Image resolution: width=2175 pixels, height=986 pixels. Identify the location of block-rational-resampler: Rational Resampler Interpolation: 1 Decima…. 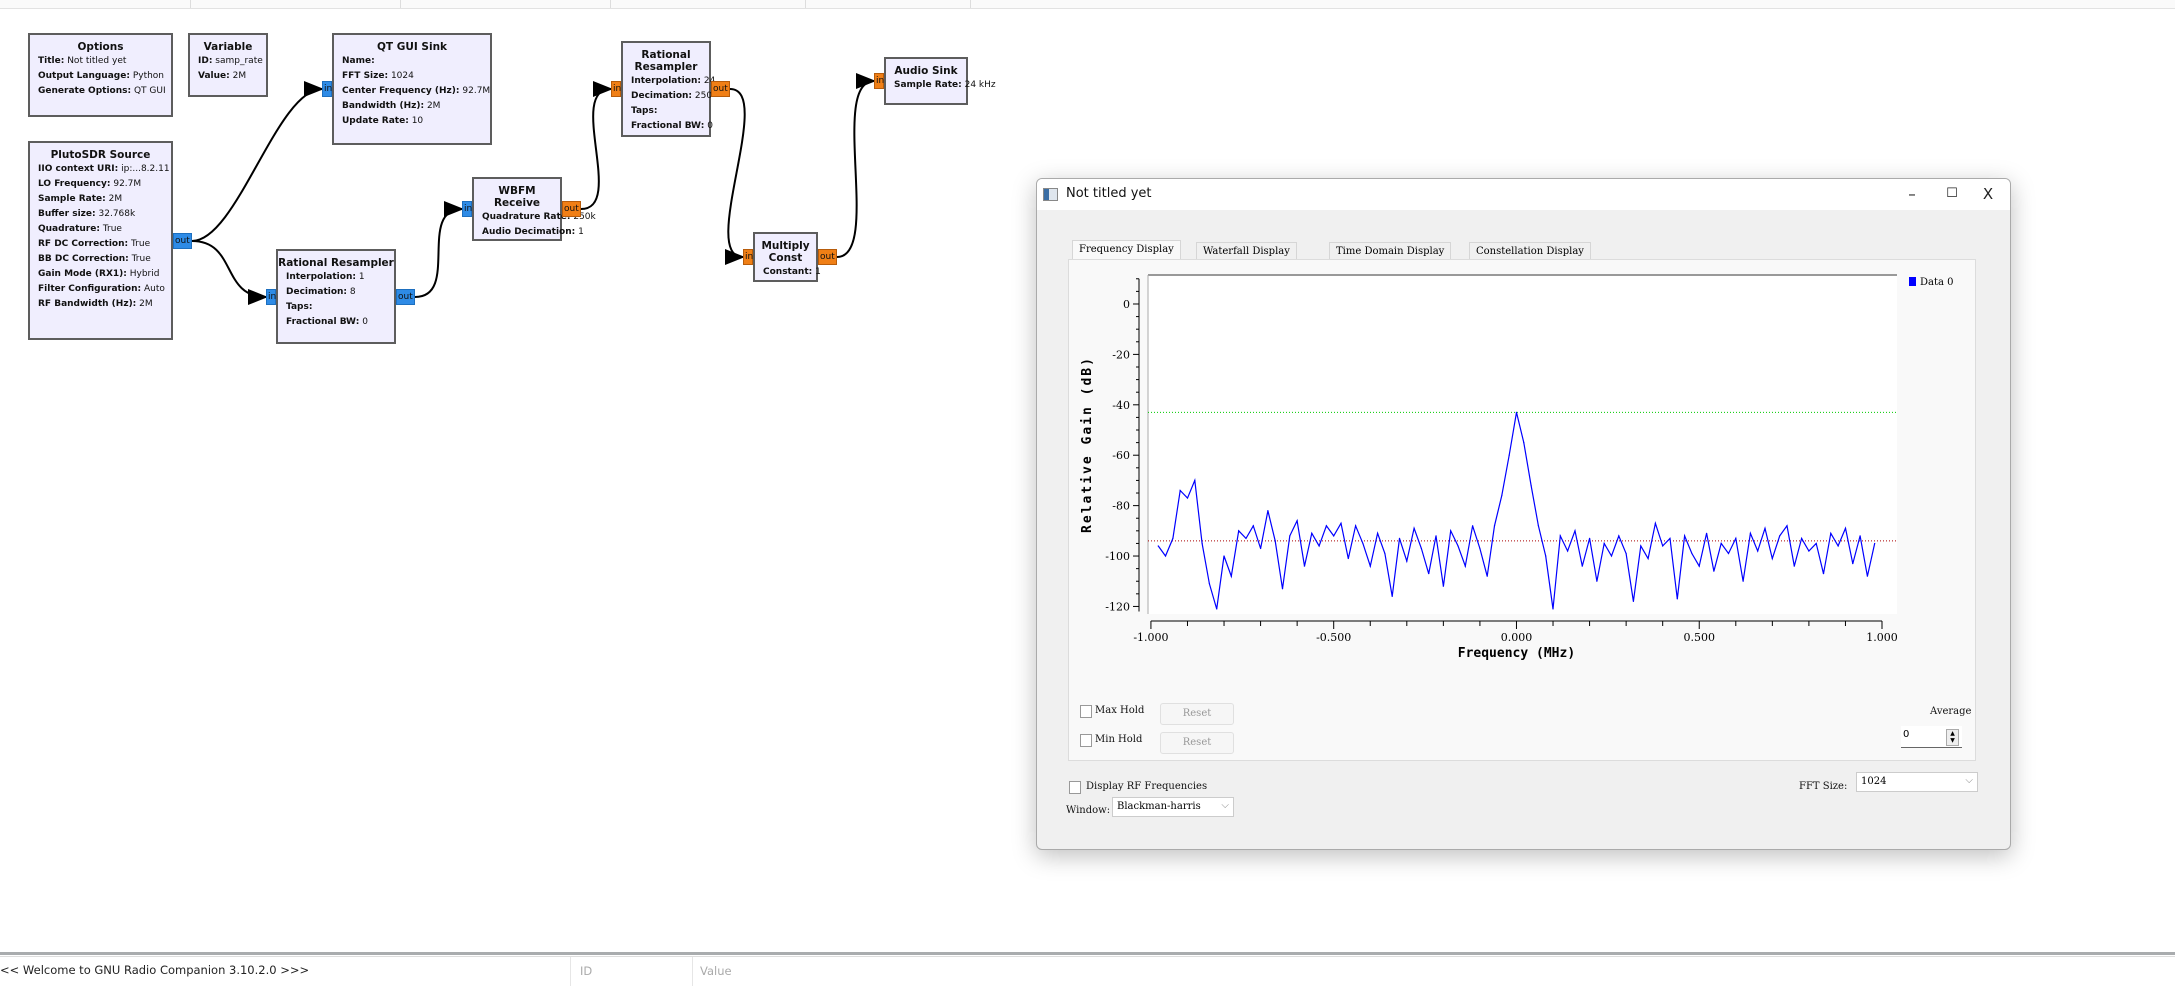
(336, 296).